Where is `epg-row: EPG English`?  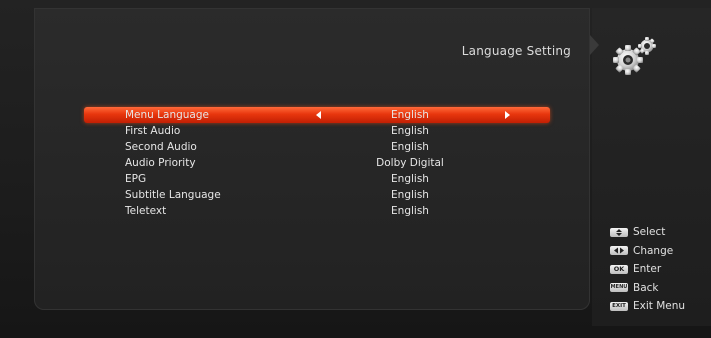
epg-row: EPG English is located at coordinates (317, 179).